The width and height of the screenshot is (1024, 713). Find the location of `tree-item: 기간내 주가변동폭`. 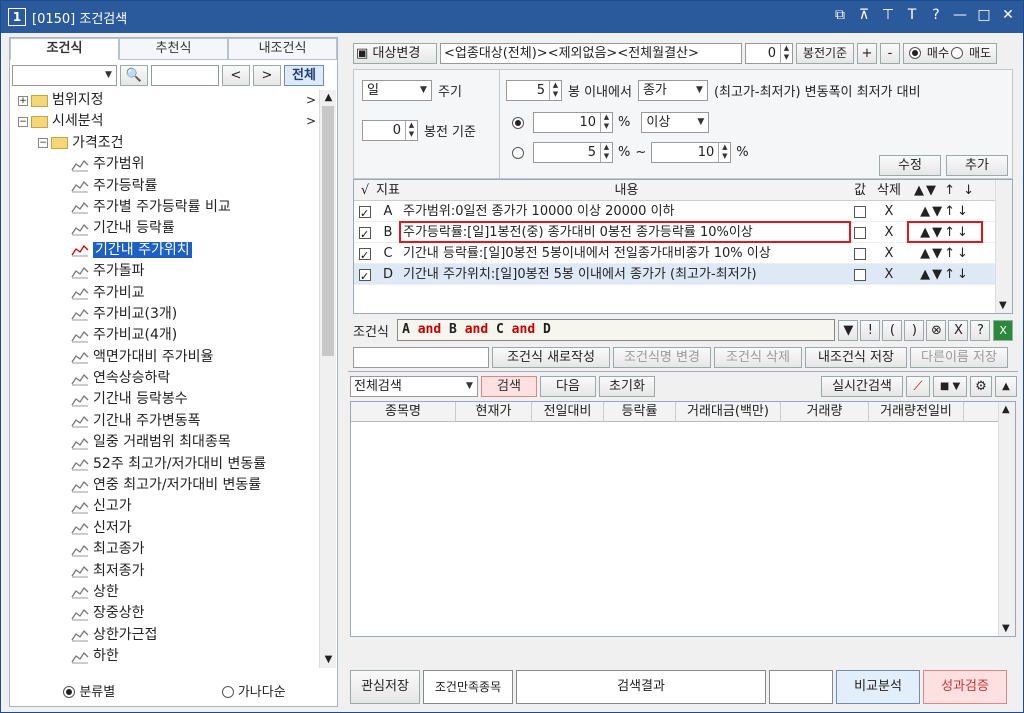

tree-item: 기간내 주가변동폭 is located at coordinates (165, 421).